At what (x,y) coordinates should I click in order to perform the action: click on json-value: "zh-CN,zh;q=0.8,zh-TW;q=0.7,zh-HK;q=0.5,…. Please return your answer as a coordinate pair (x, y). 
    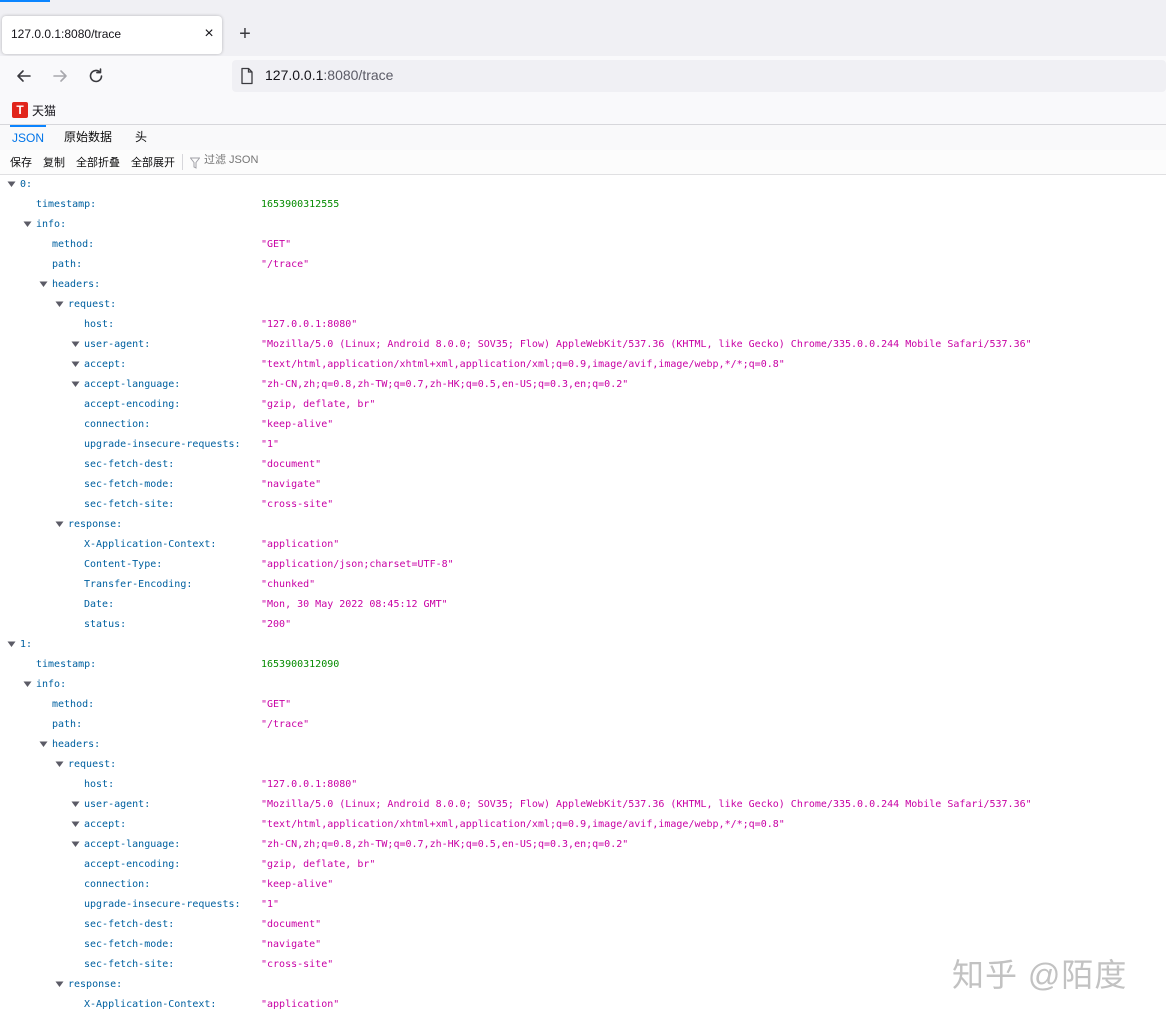
    Looking at the image, I should click on (444, 845).